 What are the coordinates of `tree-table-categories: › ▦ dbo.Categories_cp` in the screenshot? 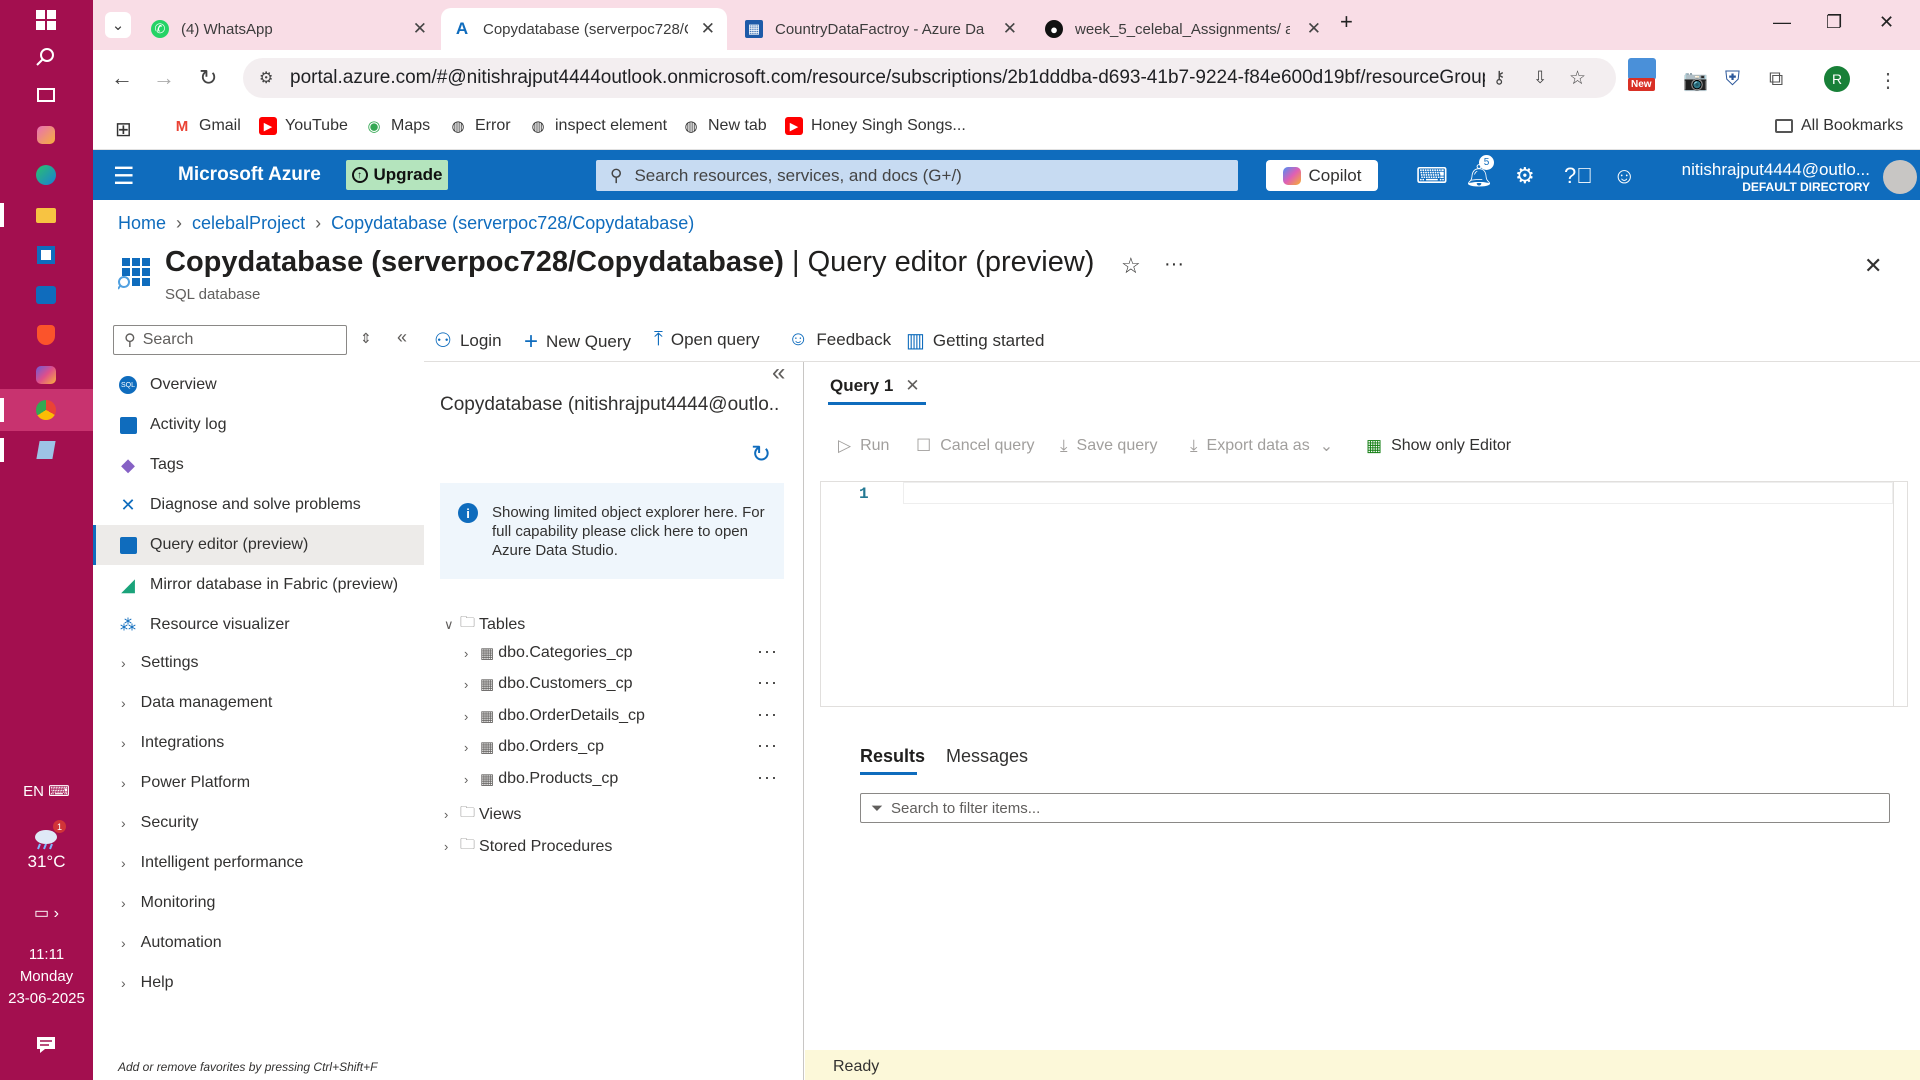 It's located at (548, 653).